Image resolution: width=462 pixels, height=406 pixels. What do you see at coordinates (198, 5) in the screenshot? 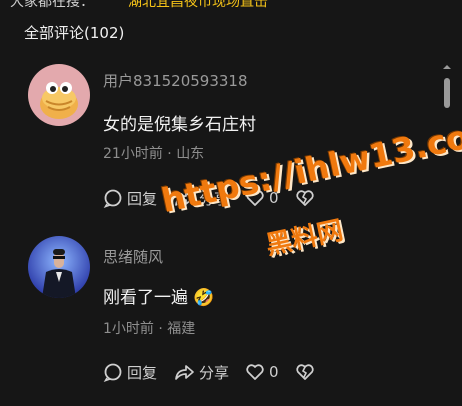
I see `search-suggestion-link: 湖北宜昌夜市现场直击` at bounding box center [198, 5].